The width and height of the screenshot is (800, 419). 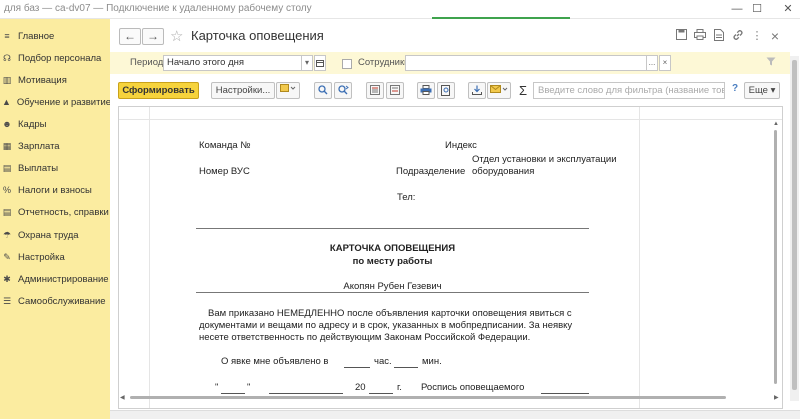 What do you see at coordinates (431, 171) in the screenshot?
I see `division-label: Подразделение` at bounding box center [431, 171].